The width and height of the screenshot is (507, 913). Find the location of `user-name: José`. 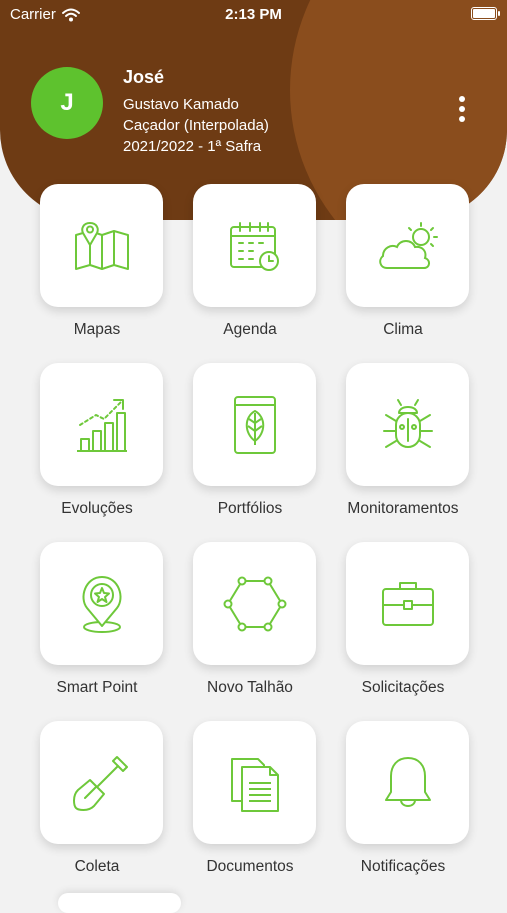

user-name: José is located at coordinates (144, 77).